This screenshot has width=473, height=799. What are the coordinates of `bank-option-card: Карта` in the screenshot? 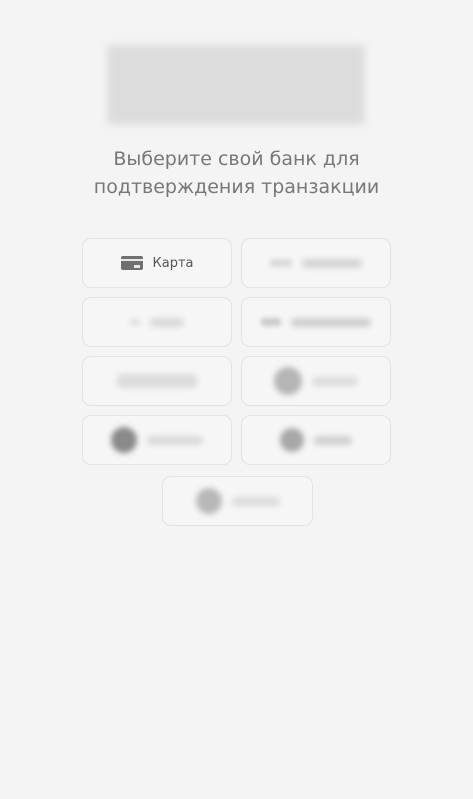 It's located at (157, 263).